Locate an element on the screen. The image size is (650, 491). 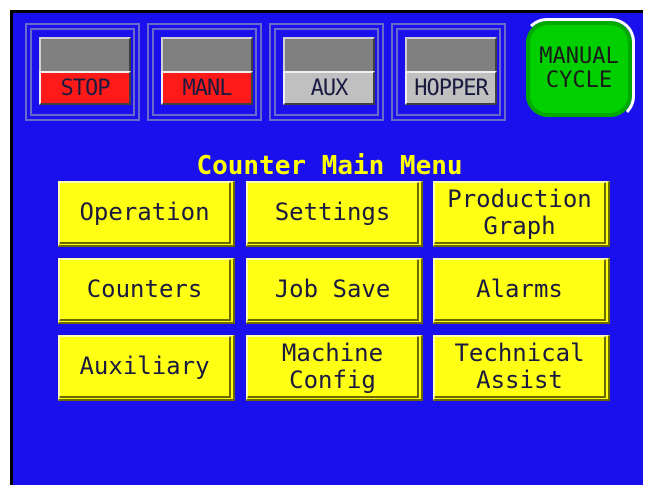
button-label-line1: Machine is located at coordinates (332, 352).